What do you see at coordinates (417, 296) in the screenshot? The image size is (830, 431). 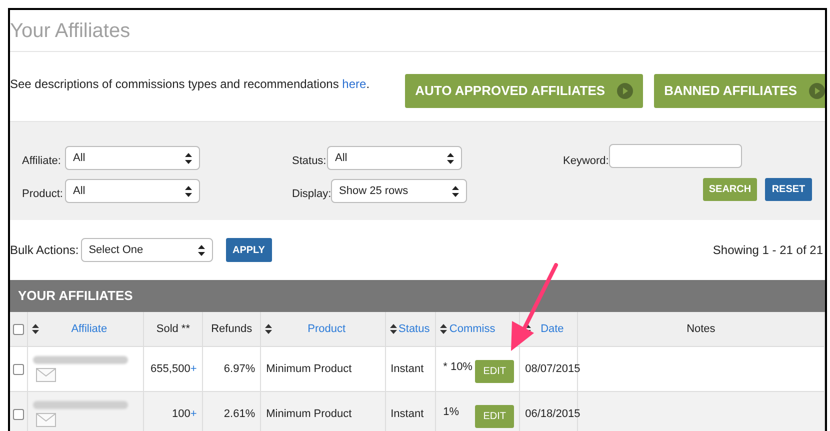 I see `table-title-bar: YOUR AFFILIATES` at bounding box center [417, 296].